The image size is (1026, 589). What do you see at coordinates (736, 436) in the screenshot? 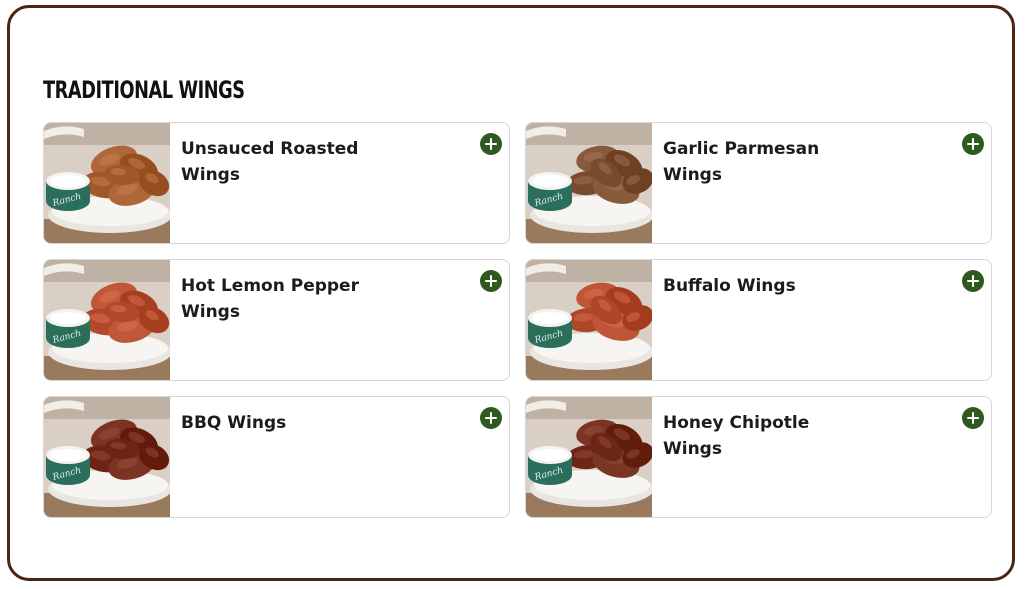
I see `menu-item-name: Honey Chipotle Wings` at bounding box center [736, 436].